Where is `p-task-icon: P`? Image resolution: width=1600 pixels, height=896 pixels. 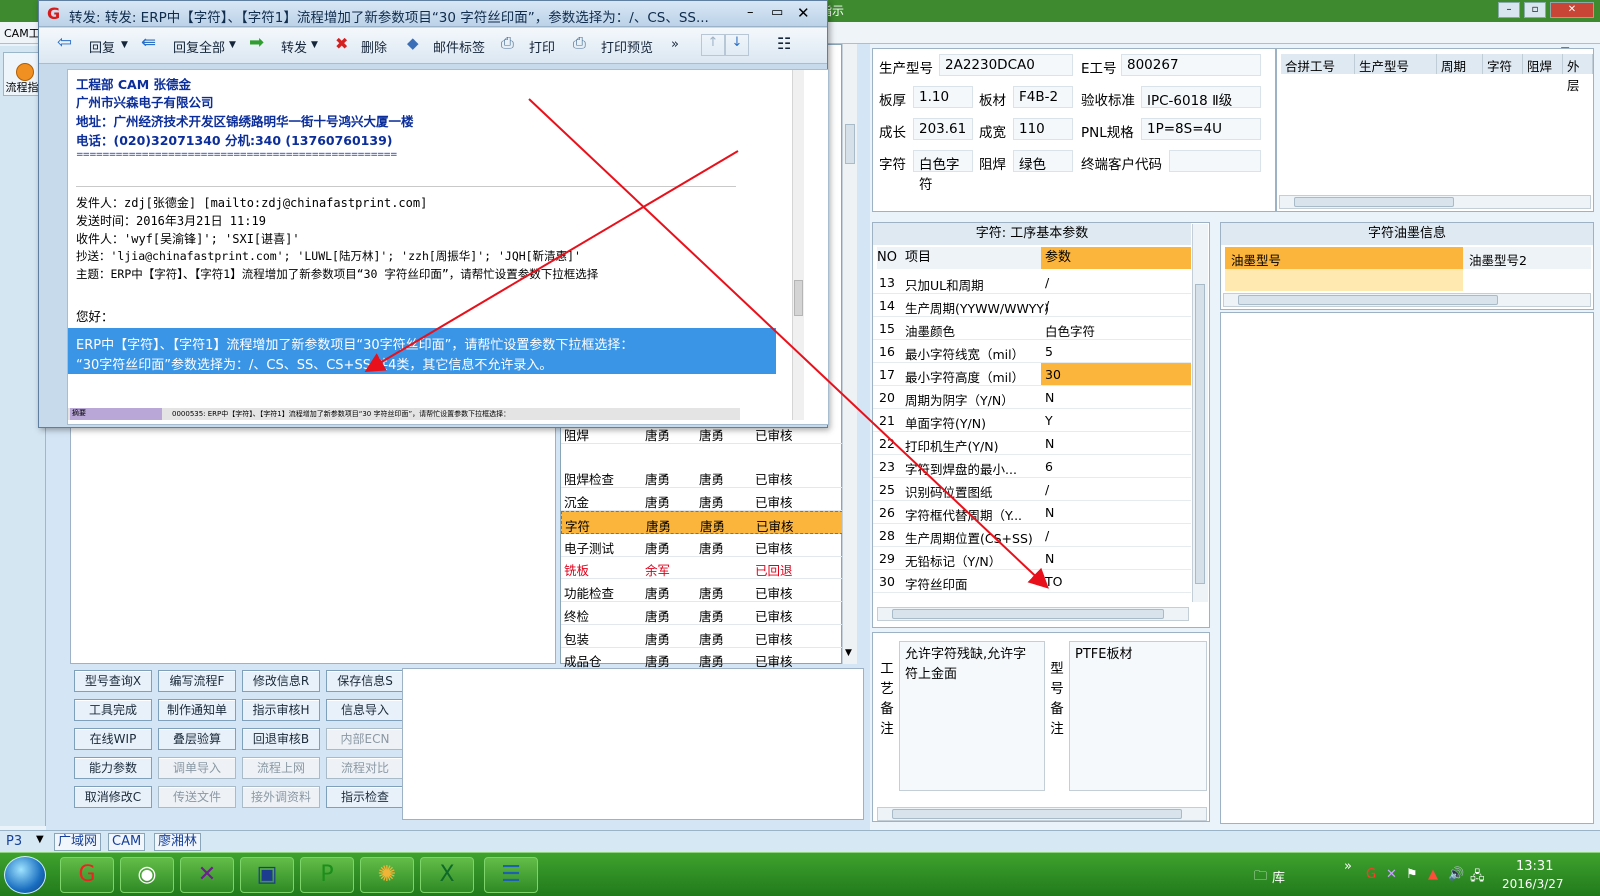
p-task-icon: P is located at coordinates (327, 875).